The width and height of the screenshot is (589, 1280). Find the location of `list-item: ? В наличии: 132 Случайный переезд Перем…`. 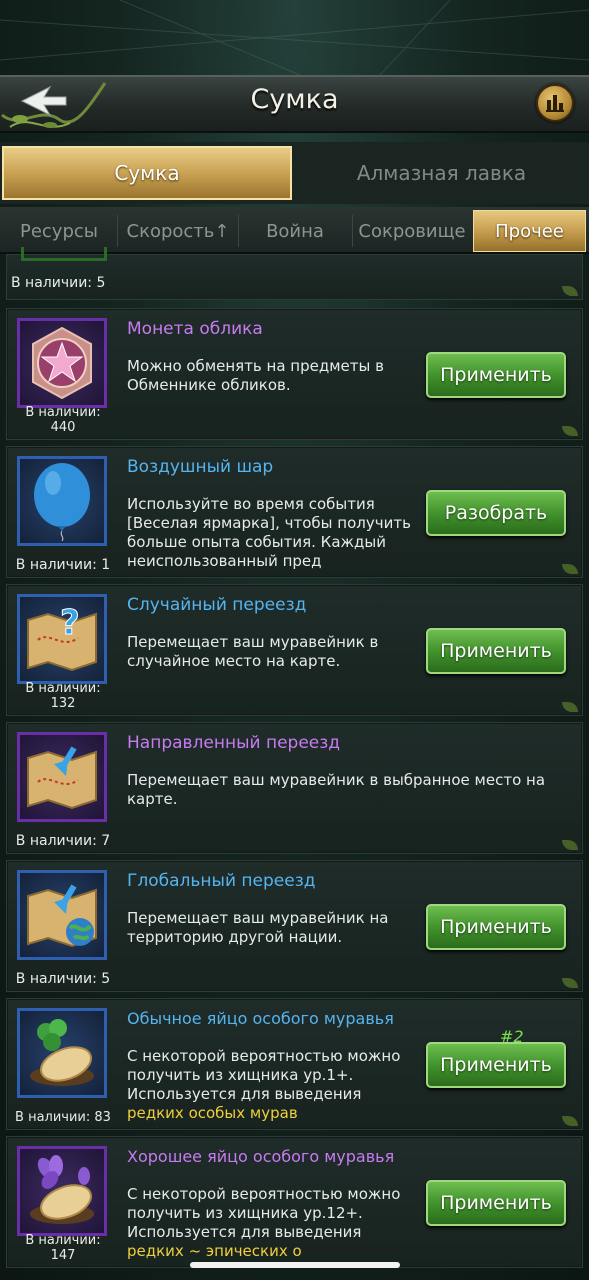

list-item: ? В наличии: 132 Случайный переезд Перем… is located at coordinates (294, 650).